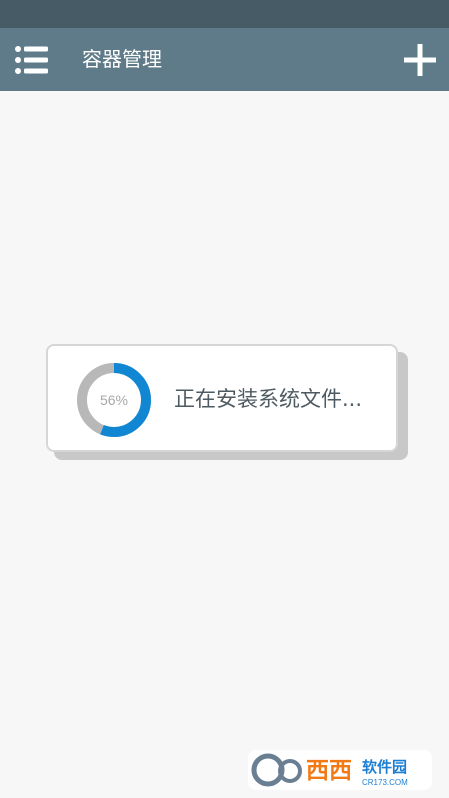 Image resolution: width=449 pixels, height=798 pixels. What do you see at coordinates (384, 767) in the screenshot?
I see `watermark-name: 软件园` at bounding box center [384, 767].